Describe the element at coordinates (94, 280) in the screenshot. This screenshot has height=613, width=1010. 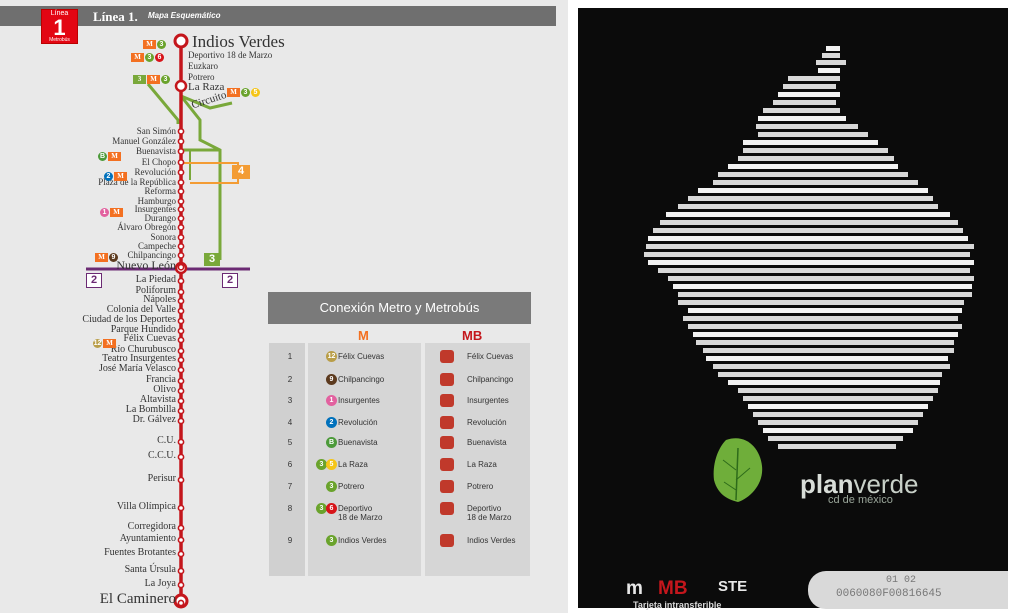
I see `line2-badge-left: 2` at that location.